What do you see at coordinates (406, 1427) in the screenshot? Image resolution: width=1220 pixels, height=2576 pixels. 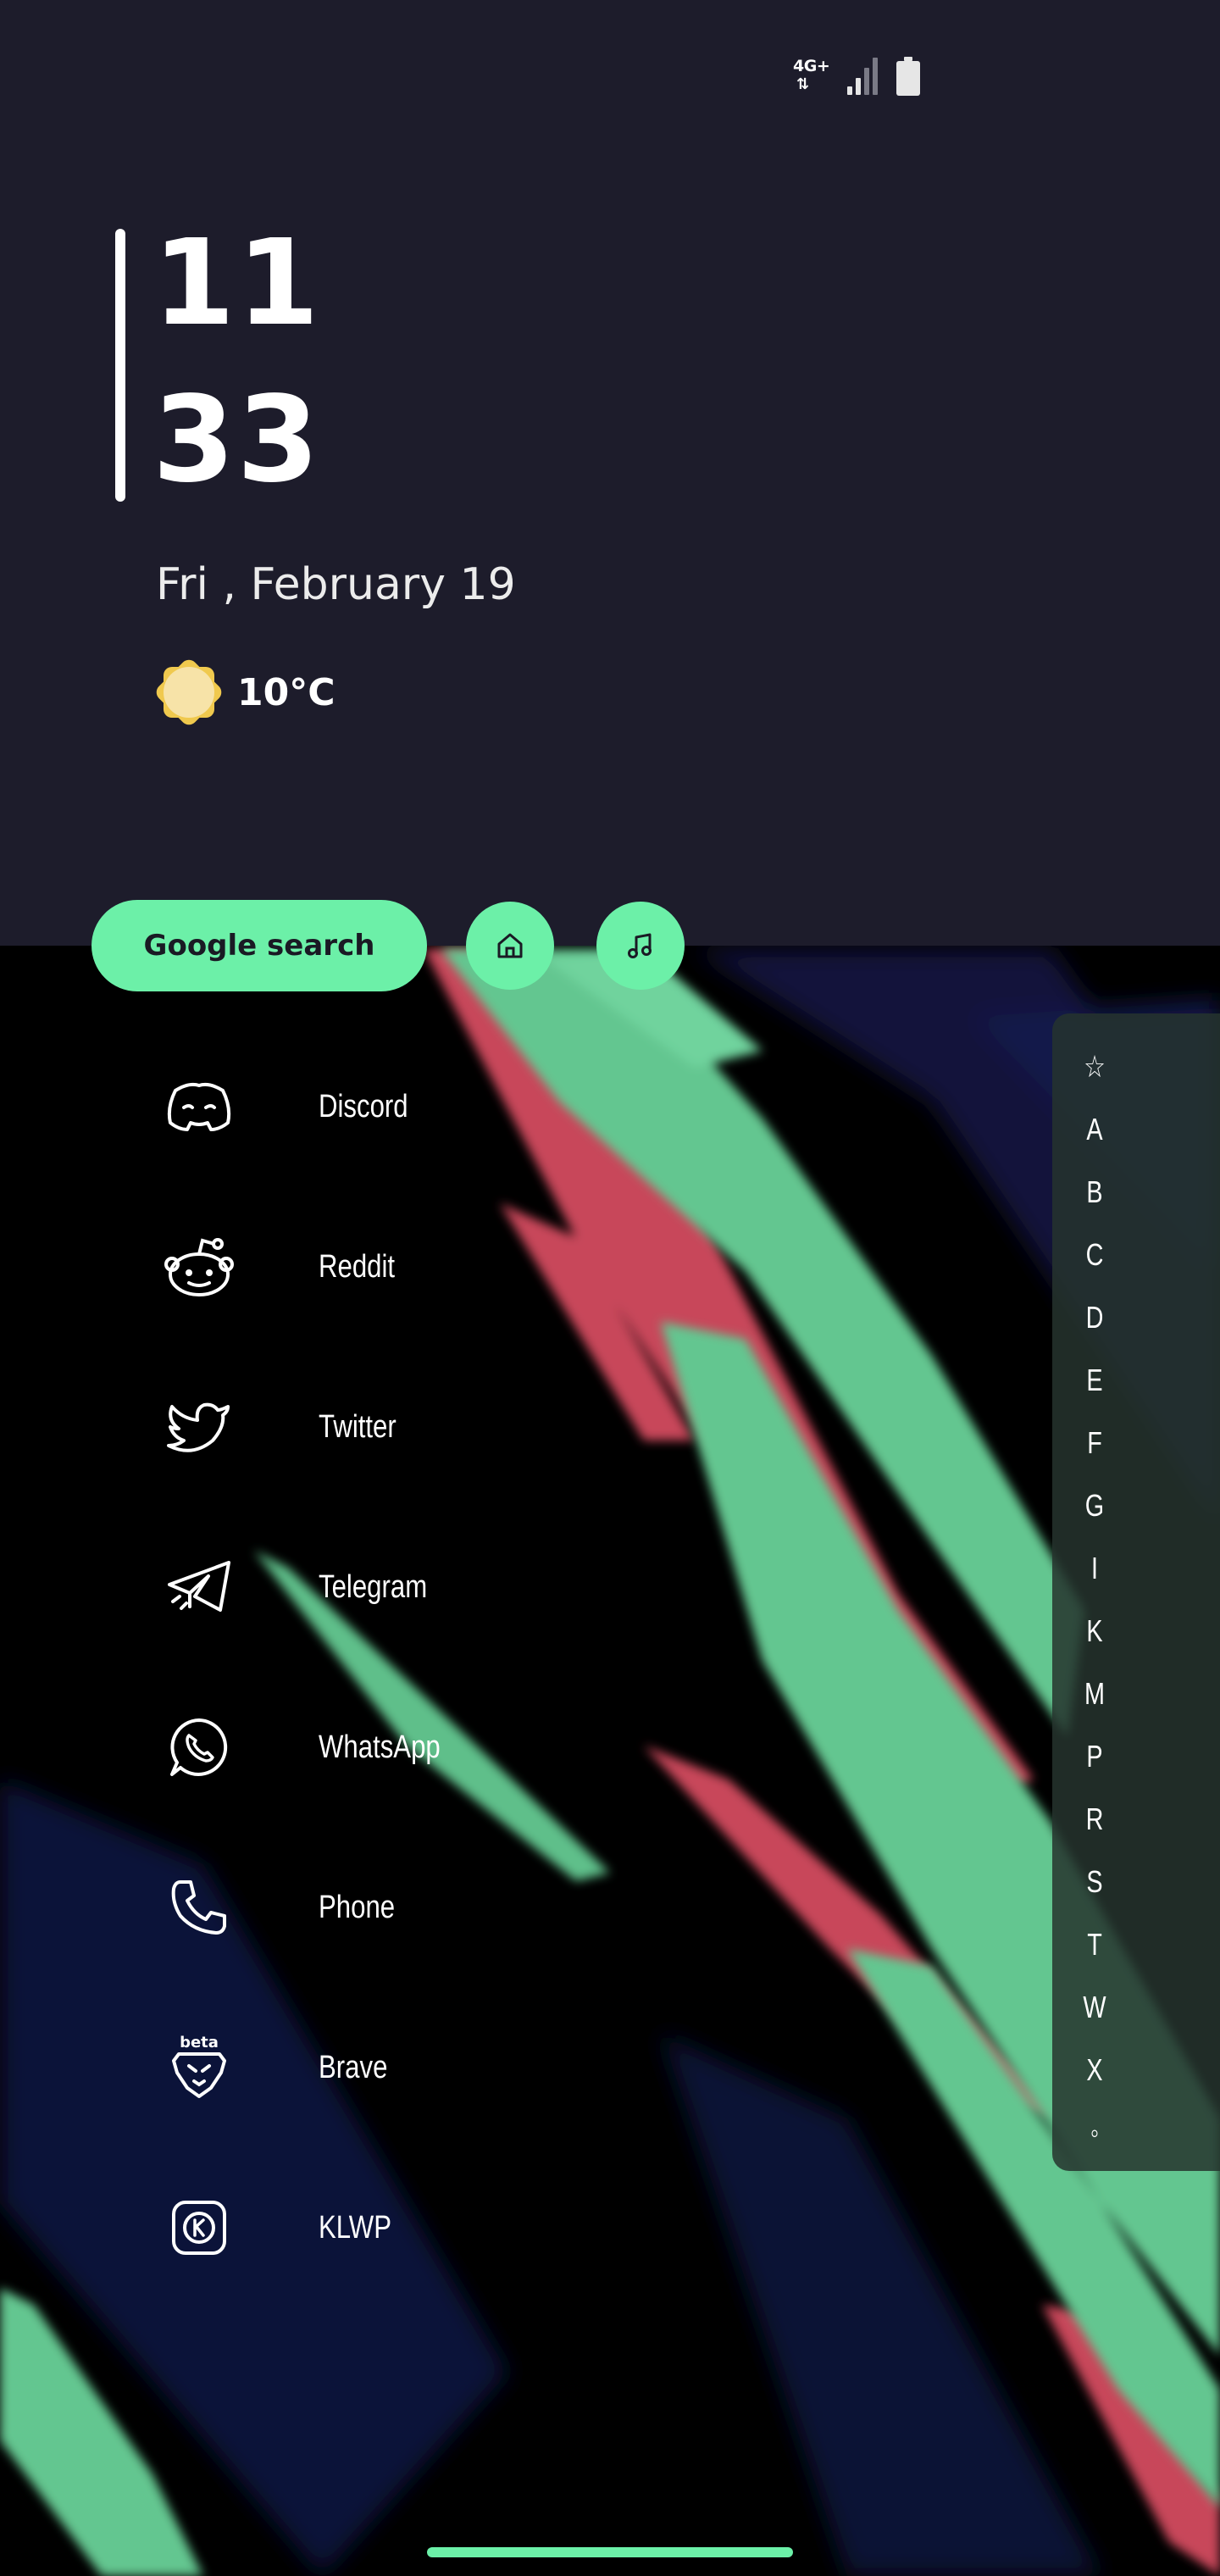 I see `app-item-twitter: Twitter` at bounding box center [406, 1427].